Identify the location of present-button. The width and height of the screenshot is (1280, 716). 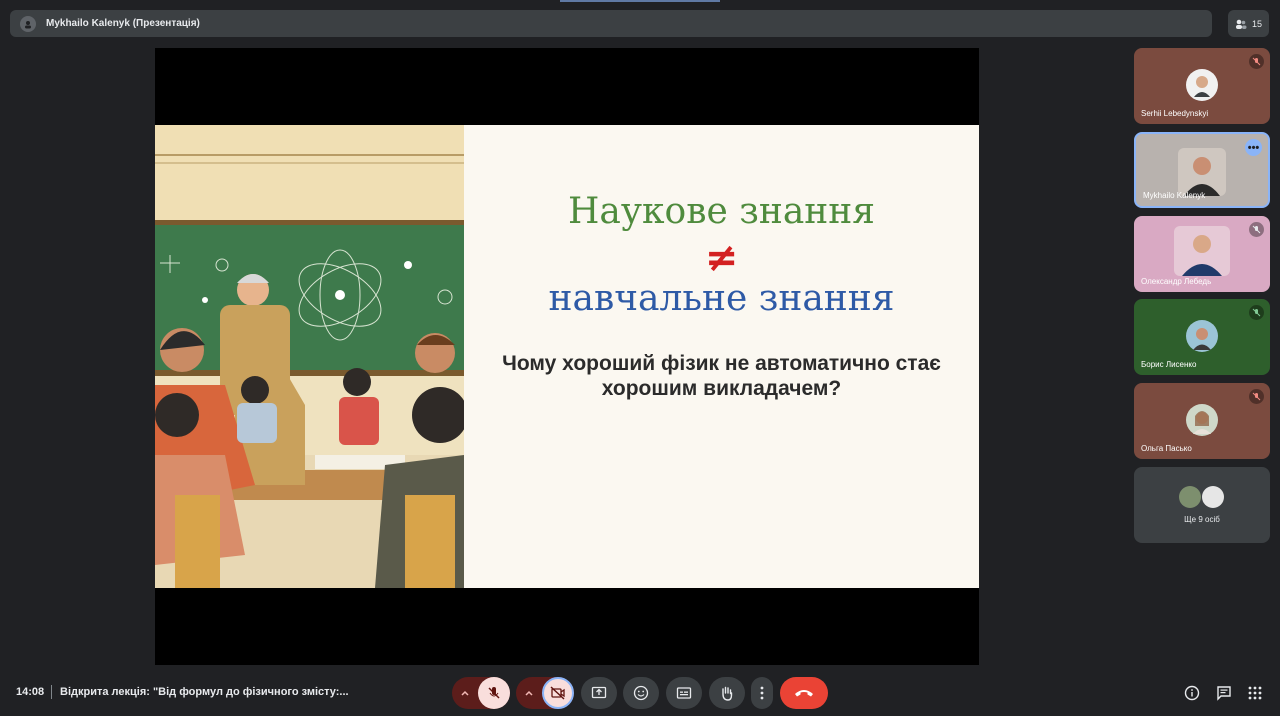
(599, 693).